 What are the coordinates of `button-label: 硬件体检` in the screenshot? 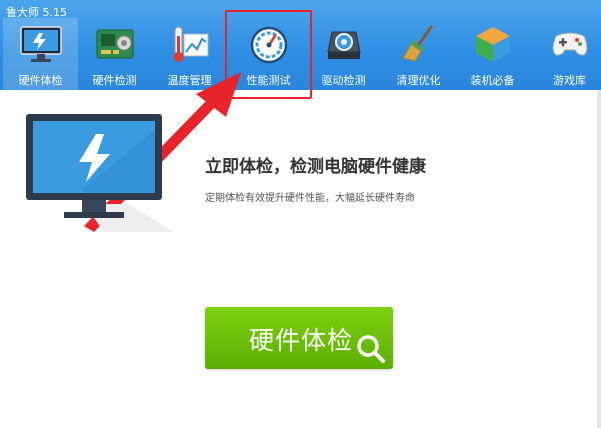 It's located at (301, 340).